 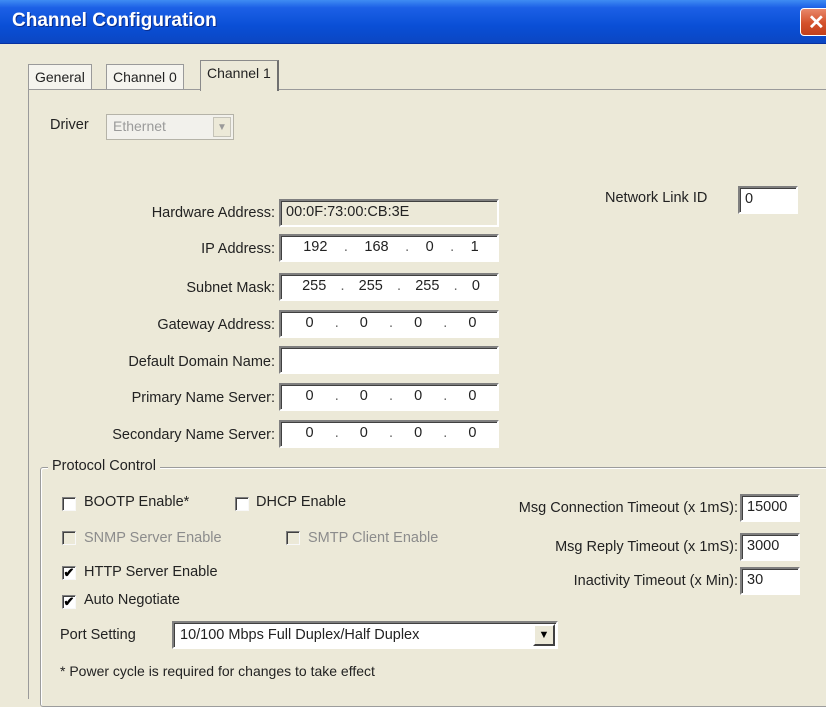 What do you see at coordinates (309, 396) in the screenshot?
I see `primary-dns-octet-1: 0` at bounding box center [309, 396].